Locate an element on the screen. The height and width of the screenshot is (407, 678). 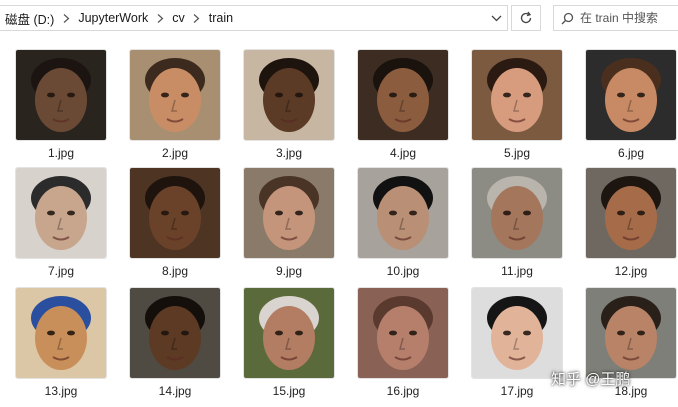
address-bar: 磁盘 (D:) JupyterWork cv train is located at coordinates (254, 18).